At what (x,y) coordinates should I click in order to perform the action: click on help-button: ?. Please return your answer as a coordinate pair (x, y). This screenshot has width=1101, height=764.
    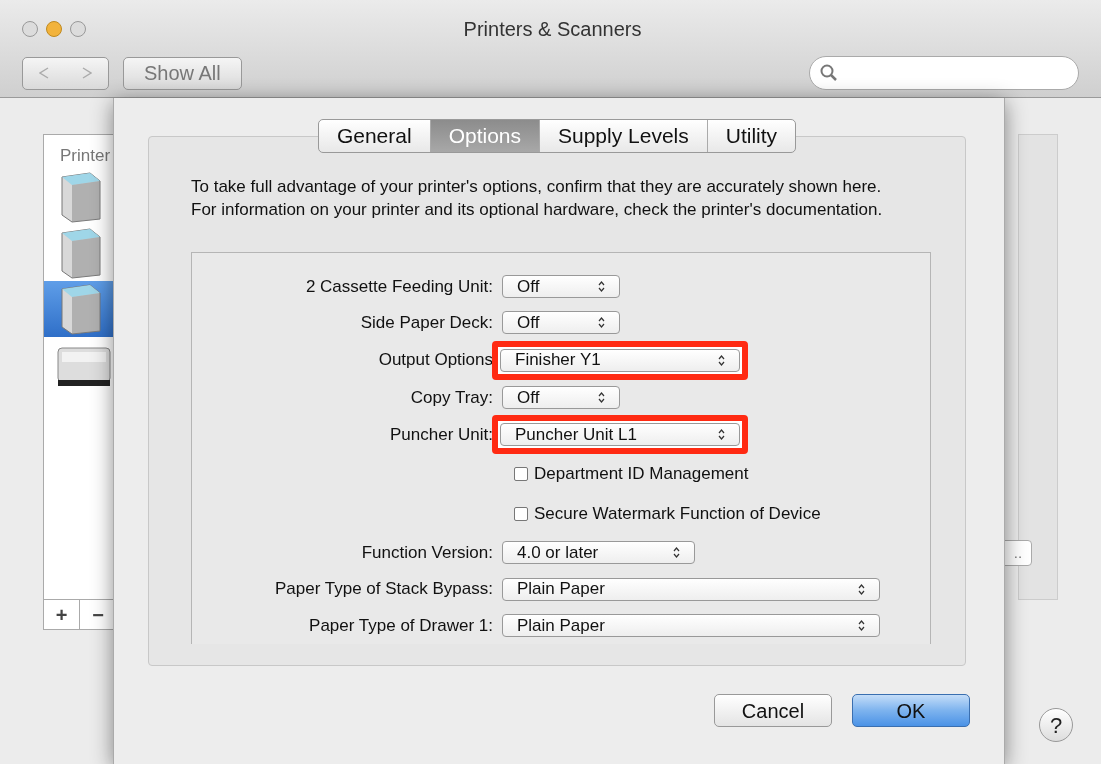
    Looking at the image, I should click on (1056, 725).